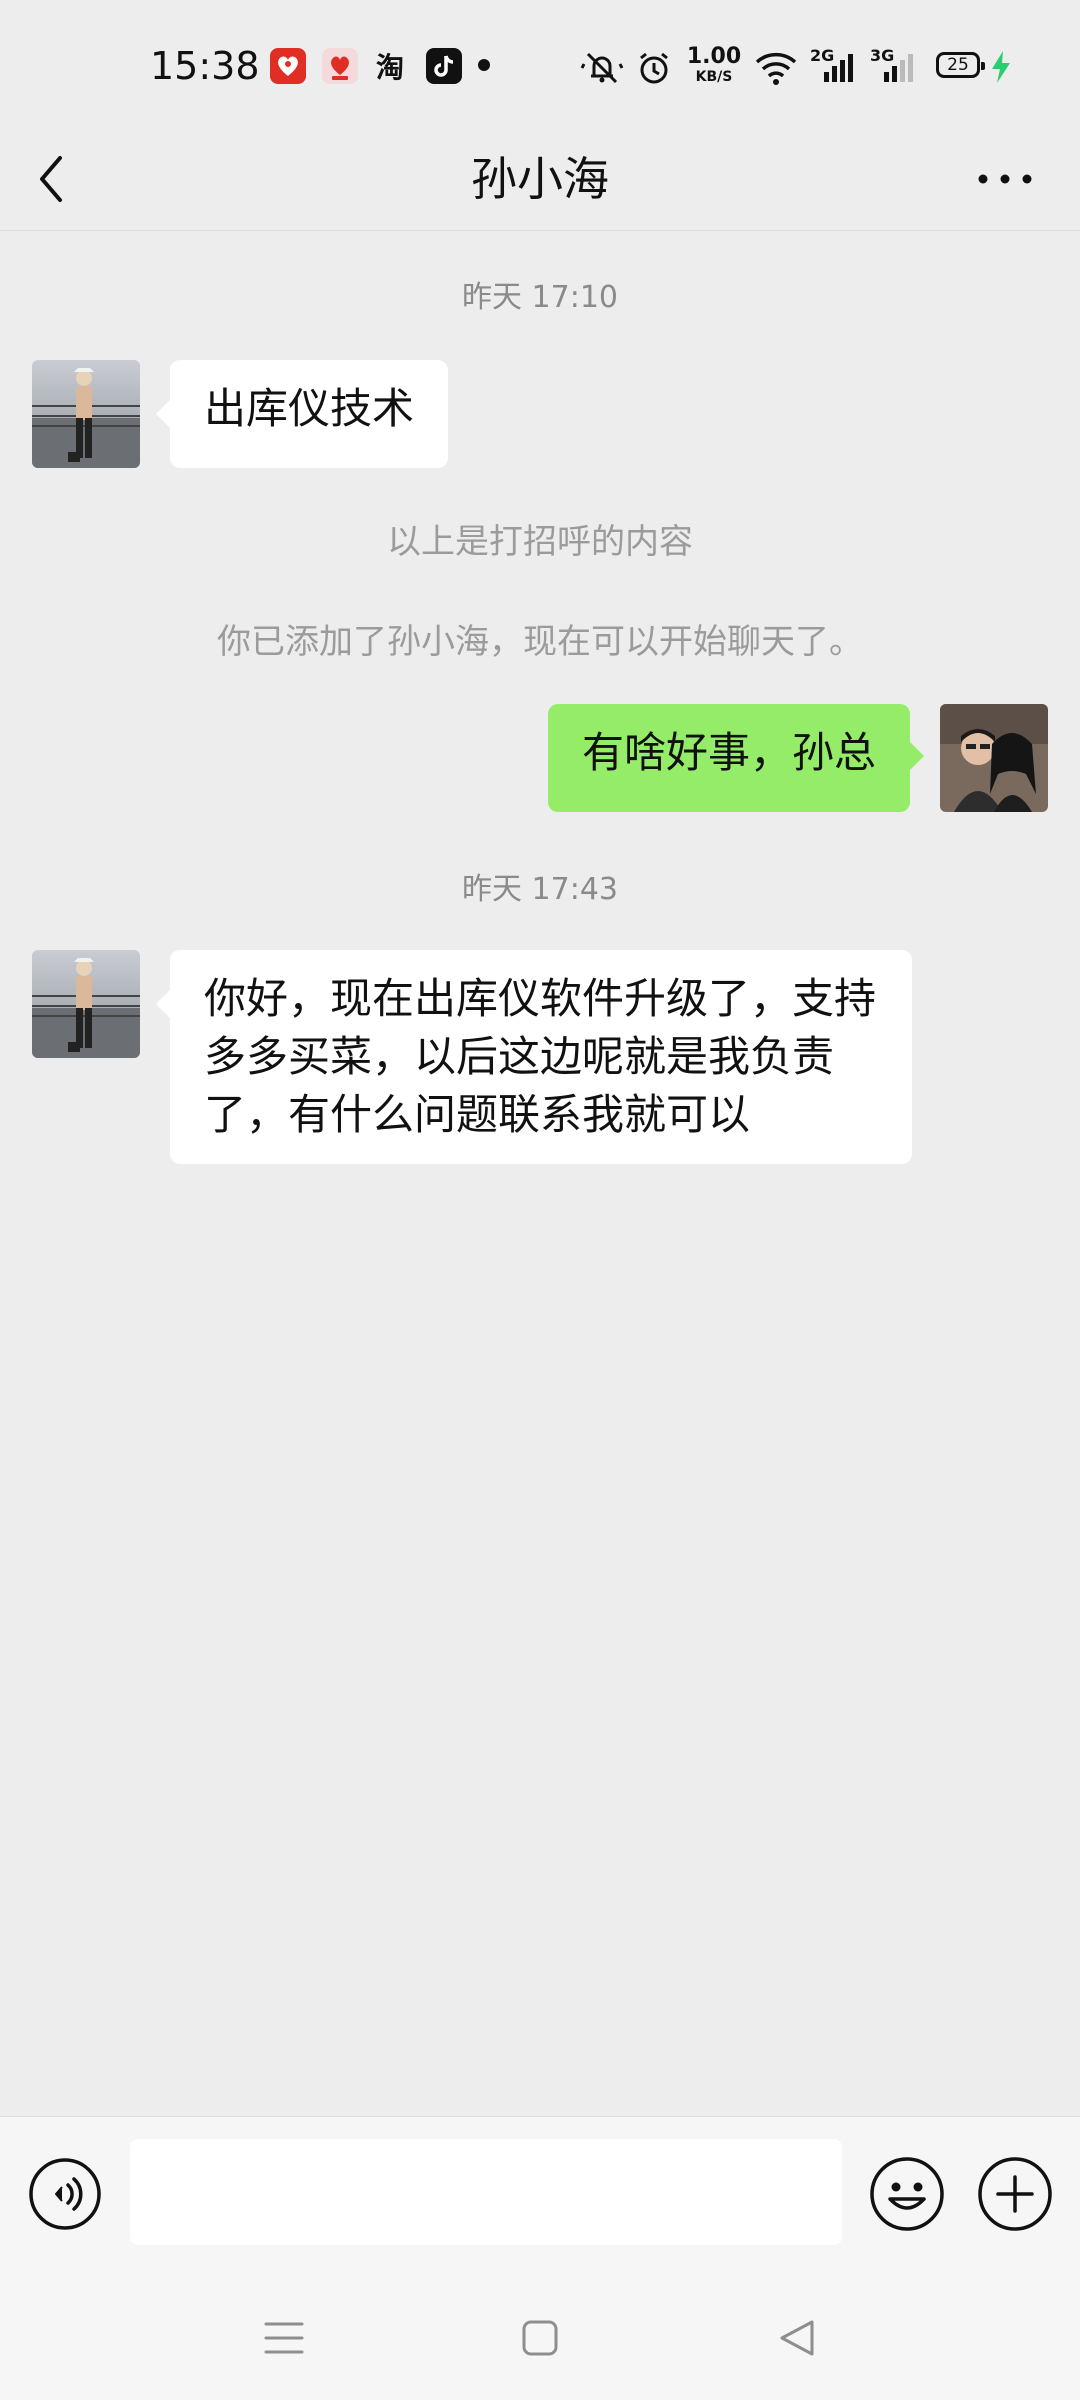 The height and width of the screenshot is (2400, 1080). Describe the element at coordinates (288, 66) in the screenshot. I see `pinduoduo-icon` at that location.